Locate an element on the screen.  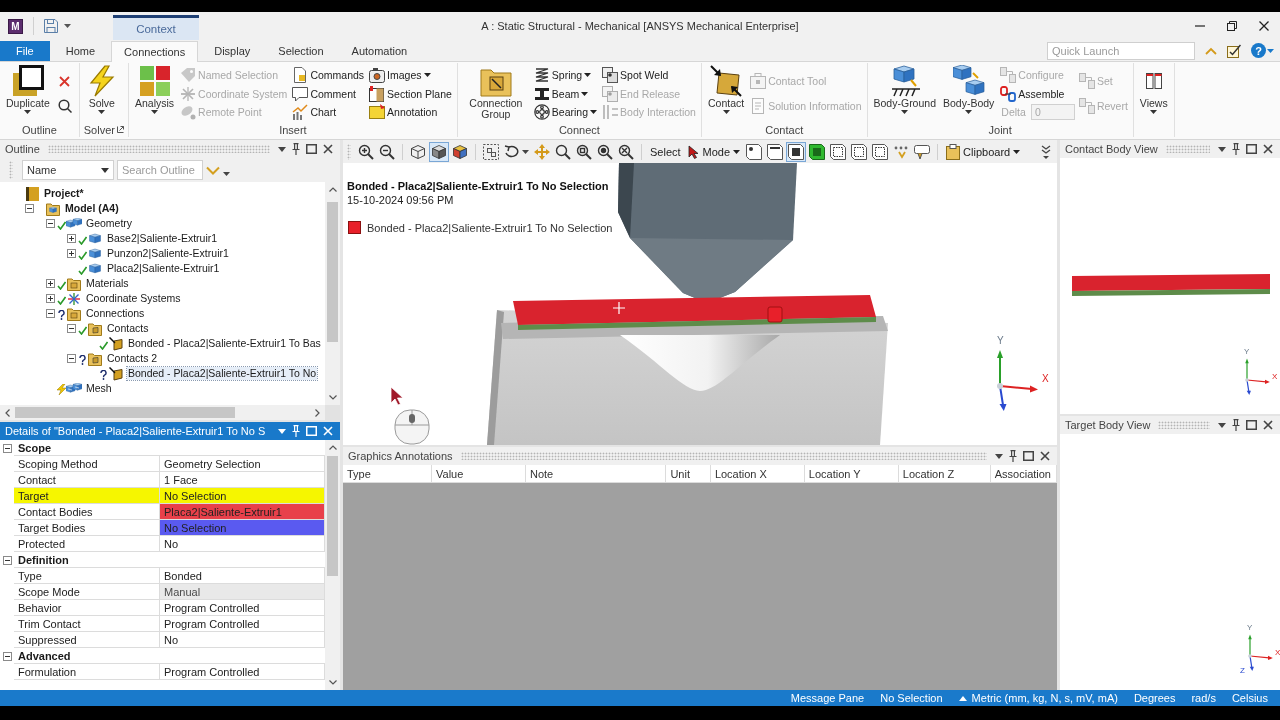
ribbon-button: Commands is located at coordinates (328, 75).